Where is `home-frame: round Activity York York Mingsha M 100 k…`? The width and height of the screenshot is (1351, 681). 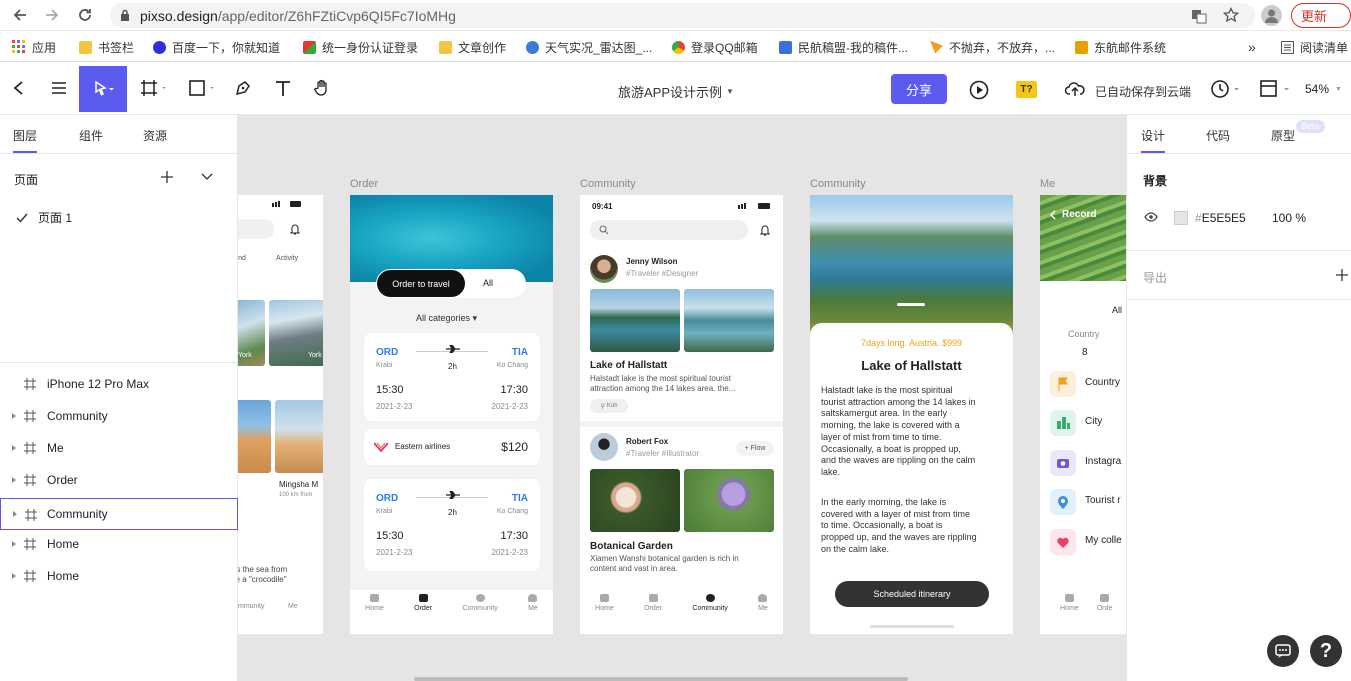
home-frame: round Activity York York Mingsha M 100 k… is located at coordinates (280, 414).